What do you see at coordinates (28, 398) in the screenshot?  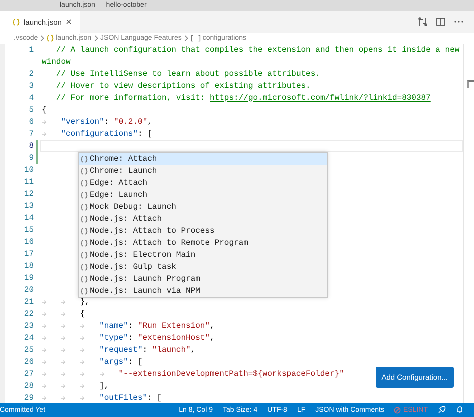 I see `line-number: 29` at bounding box center [28, 398].